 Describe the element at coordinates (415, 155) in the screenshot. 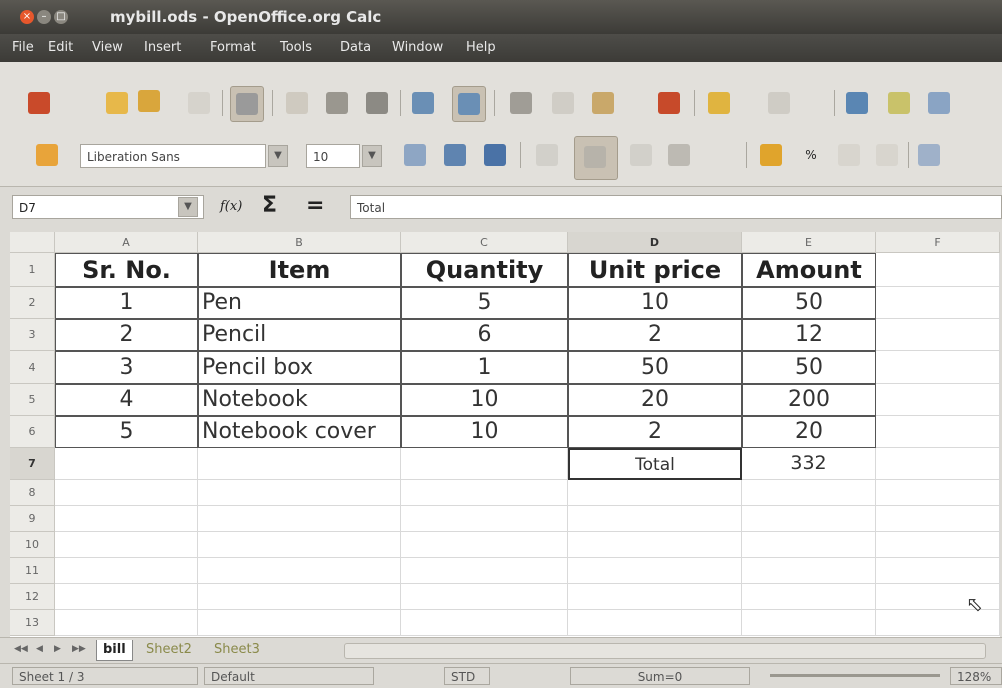

I see `bold-icon` at that location.